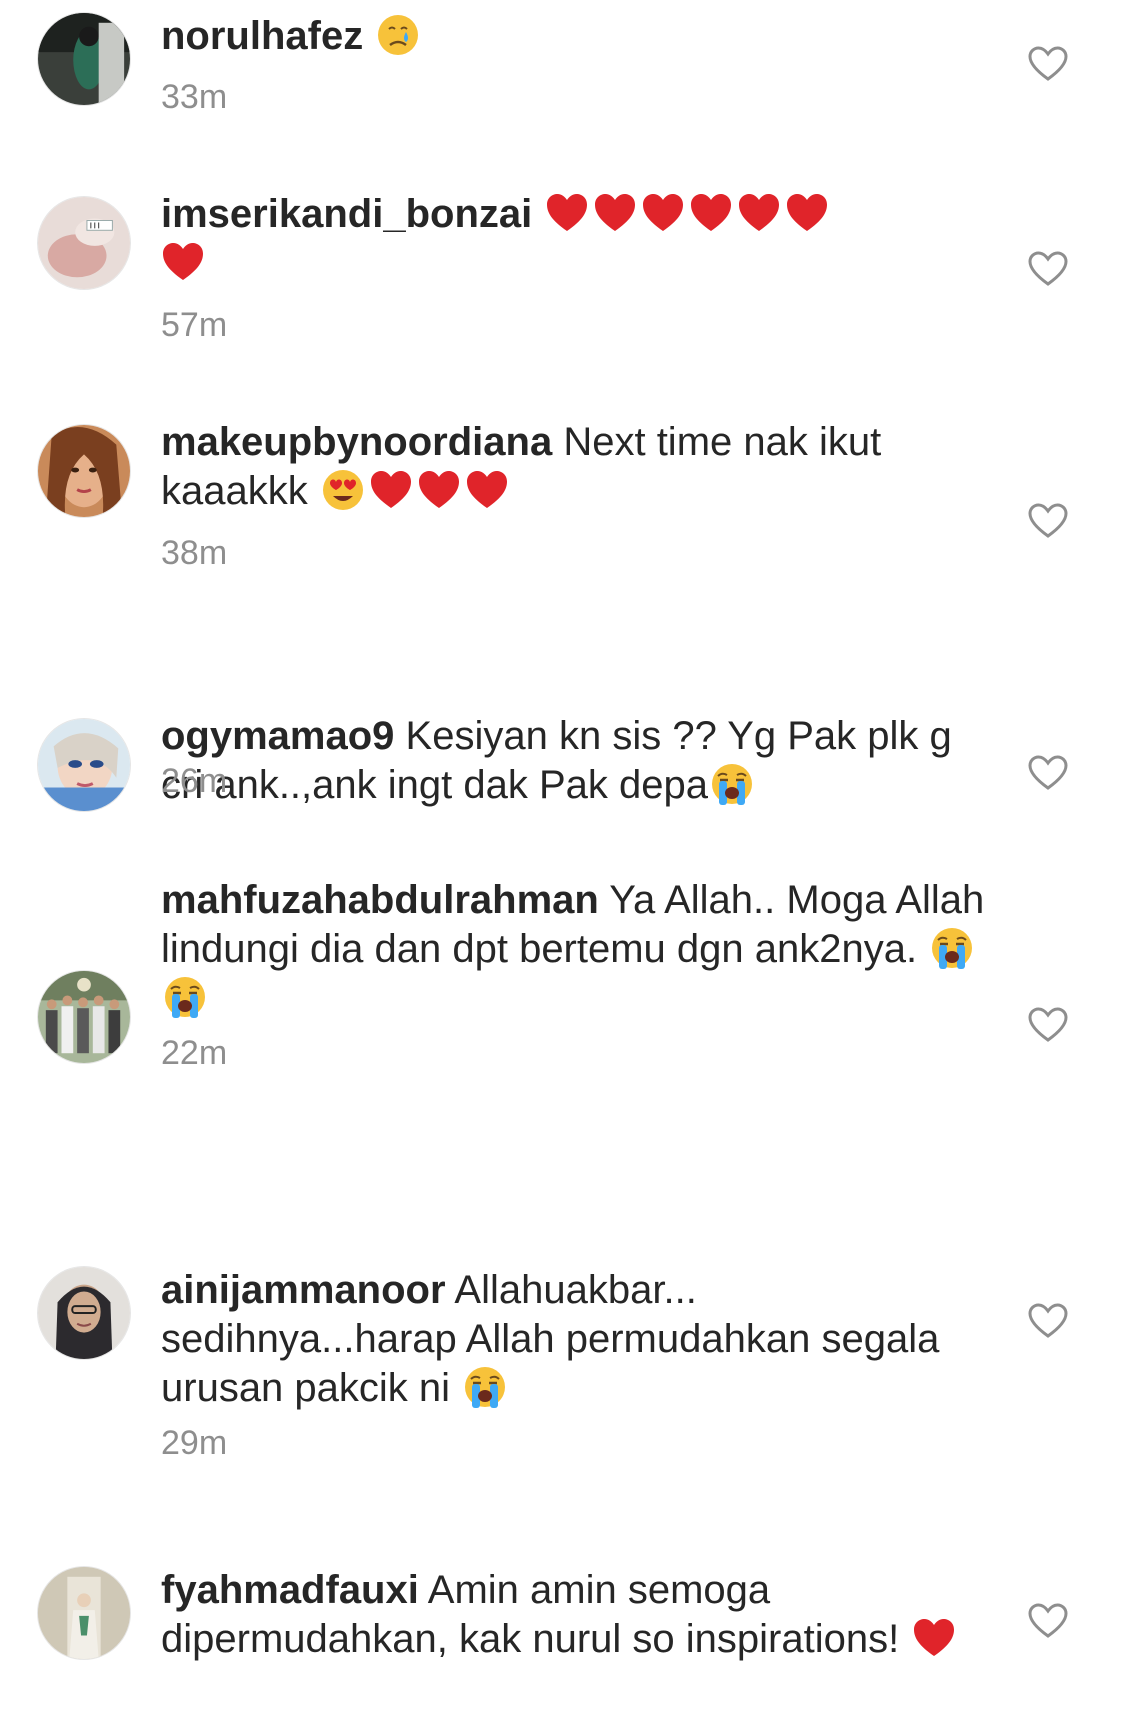 Image resolution: width=1125 pixels, height=1712 pixels. What do you see at coordinates (380, 900) in the screenshot?
I see `comment-username: mahfuzahabdulrahman` at bounding box center [380, 900].